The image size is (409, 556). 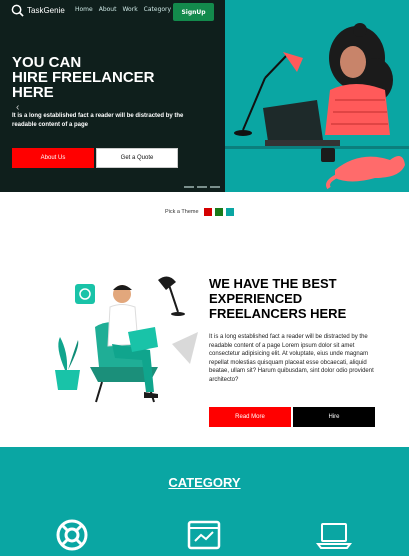 What do you see at coordinates (278, 313) in the screenshot?
I see `about-title-line: FREELANCERS HERE` at bounding box center [278, 313].